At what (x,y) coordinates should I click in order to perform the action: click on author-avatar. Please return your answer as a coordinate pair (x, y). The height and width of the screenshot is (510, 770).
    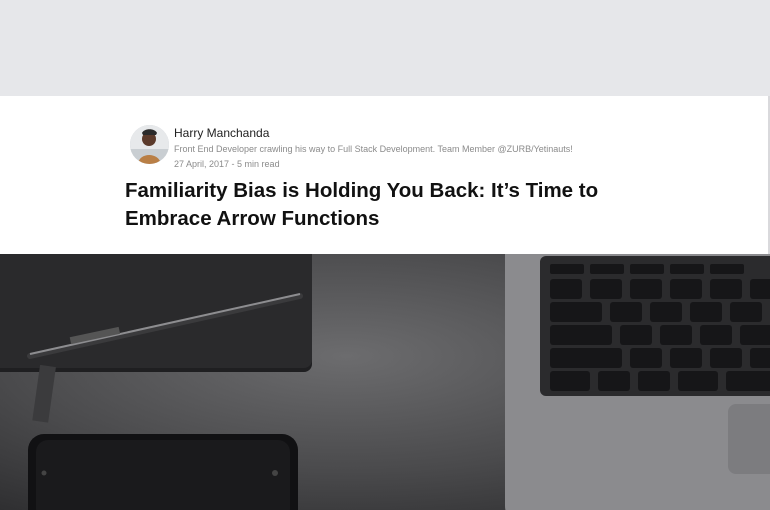
    Looking at the image, I should click on (149, 144).